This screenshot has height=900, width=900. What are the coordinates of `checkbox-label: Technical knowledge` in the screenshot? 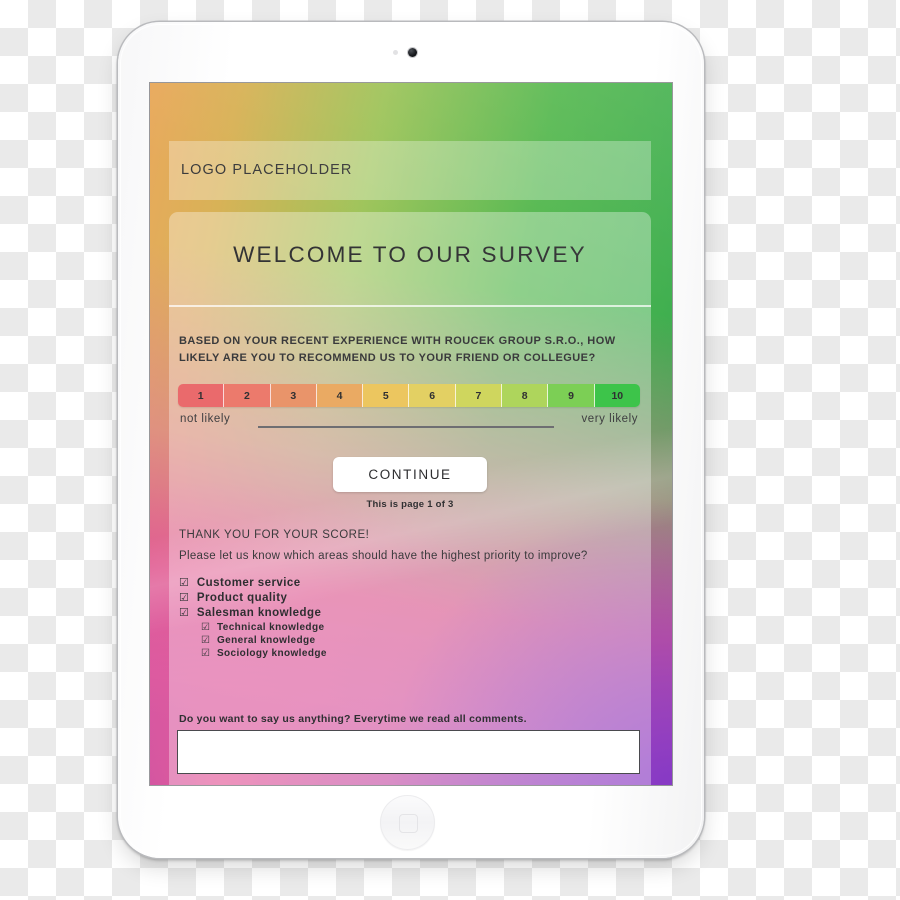 It's located at (270, 627).